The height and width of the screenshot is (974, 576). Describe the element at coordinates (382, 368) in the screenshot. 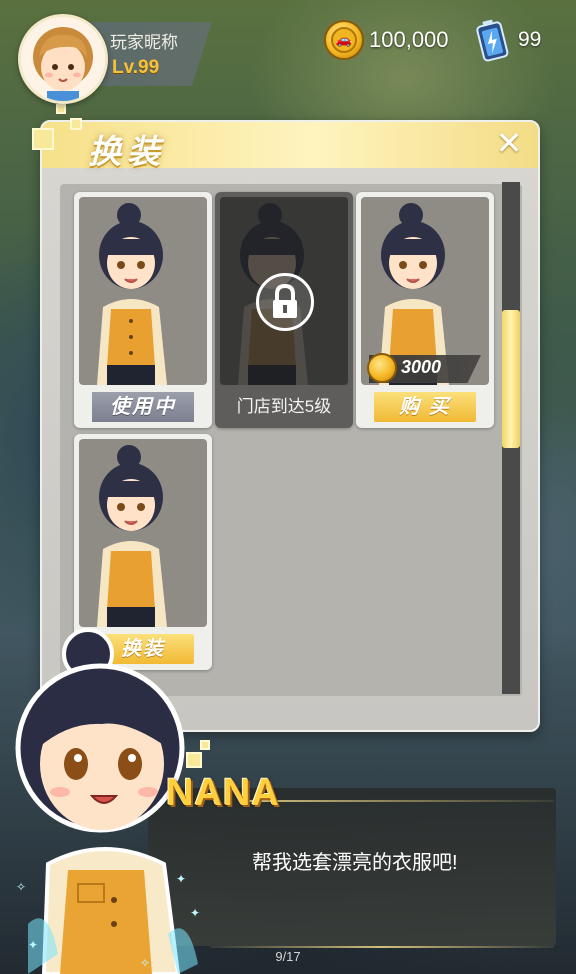

I see `coin-icon` at that location.